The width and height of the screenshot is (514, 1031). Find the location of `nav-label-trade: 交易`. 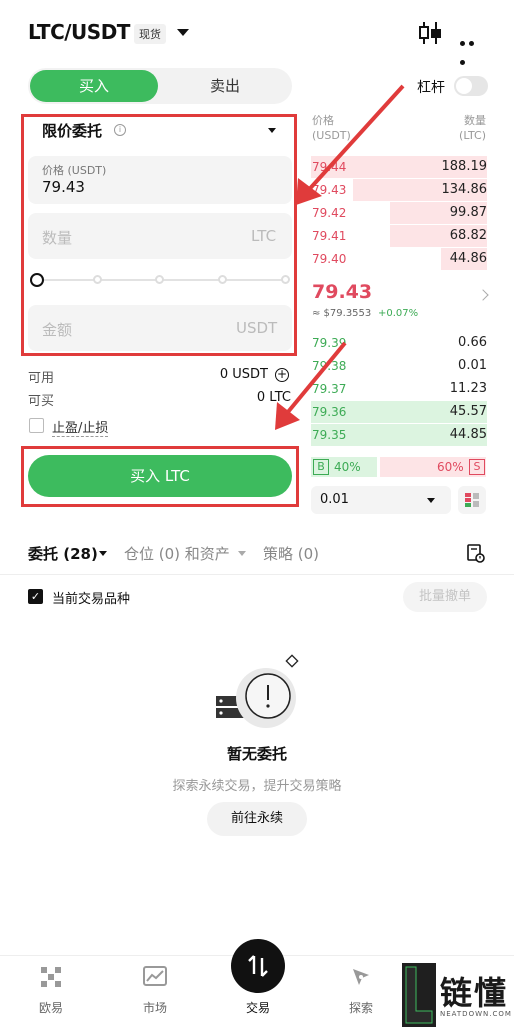

nav-label-trade: 交易 is located at coordinates (258, 1007).